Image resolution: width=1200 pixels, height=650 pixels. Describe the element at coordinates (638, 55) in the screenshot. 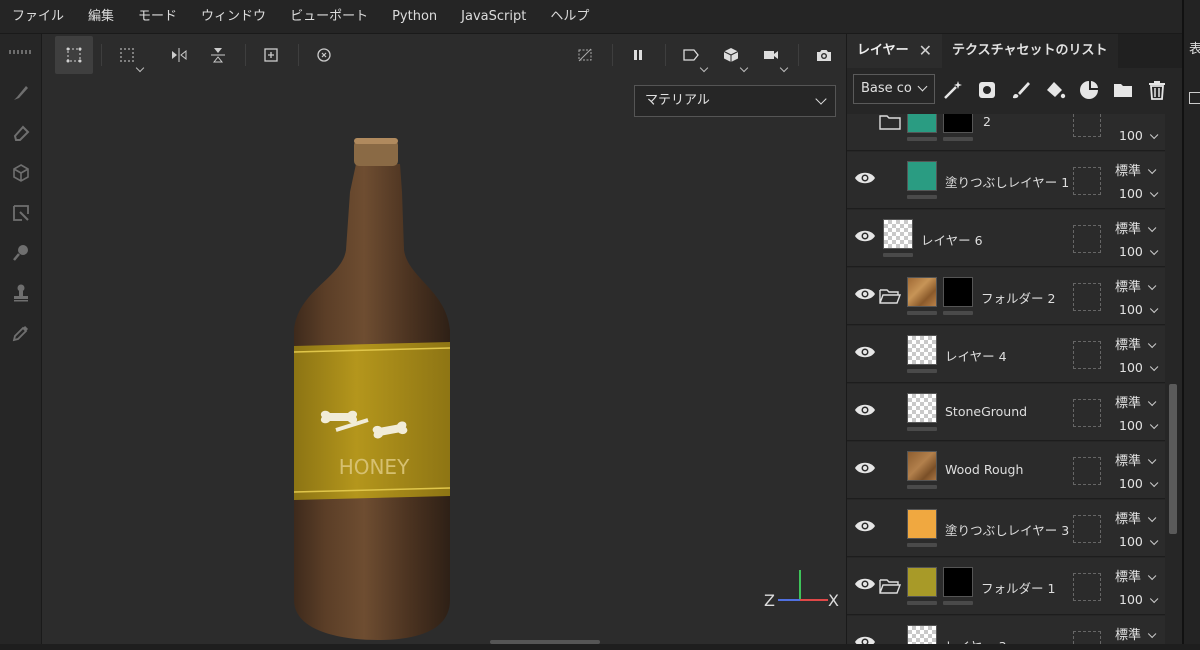

I see `pause-icon` at that location.